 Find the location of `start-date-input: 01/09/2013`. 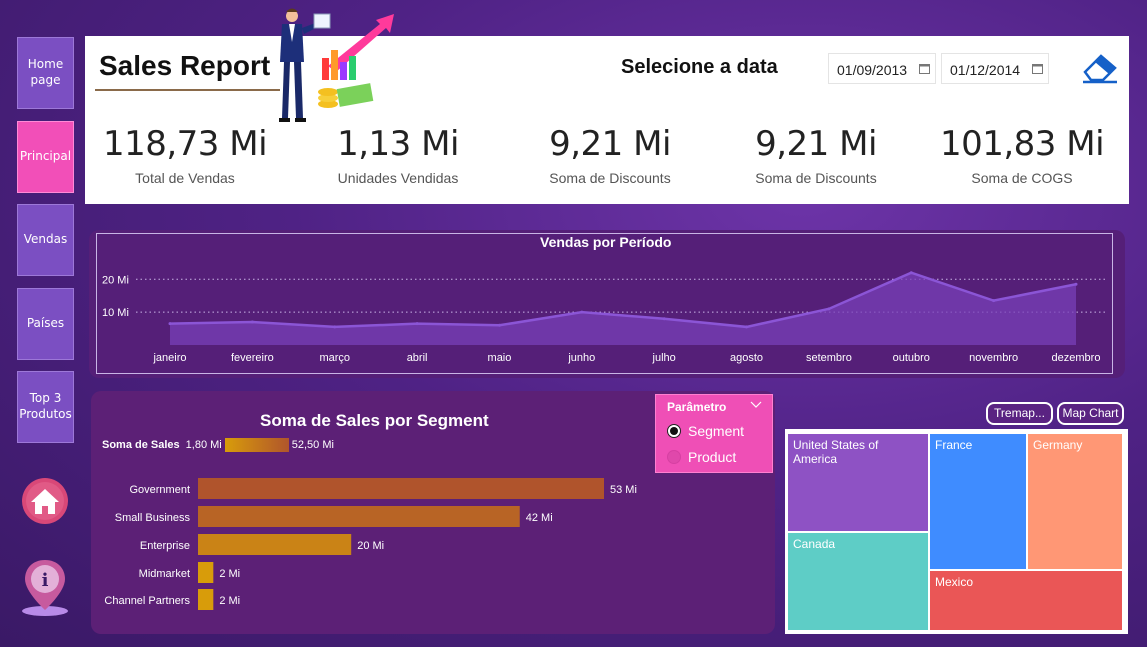

start-date-input: 01/09/2013 is located at coordinates (882, 68).